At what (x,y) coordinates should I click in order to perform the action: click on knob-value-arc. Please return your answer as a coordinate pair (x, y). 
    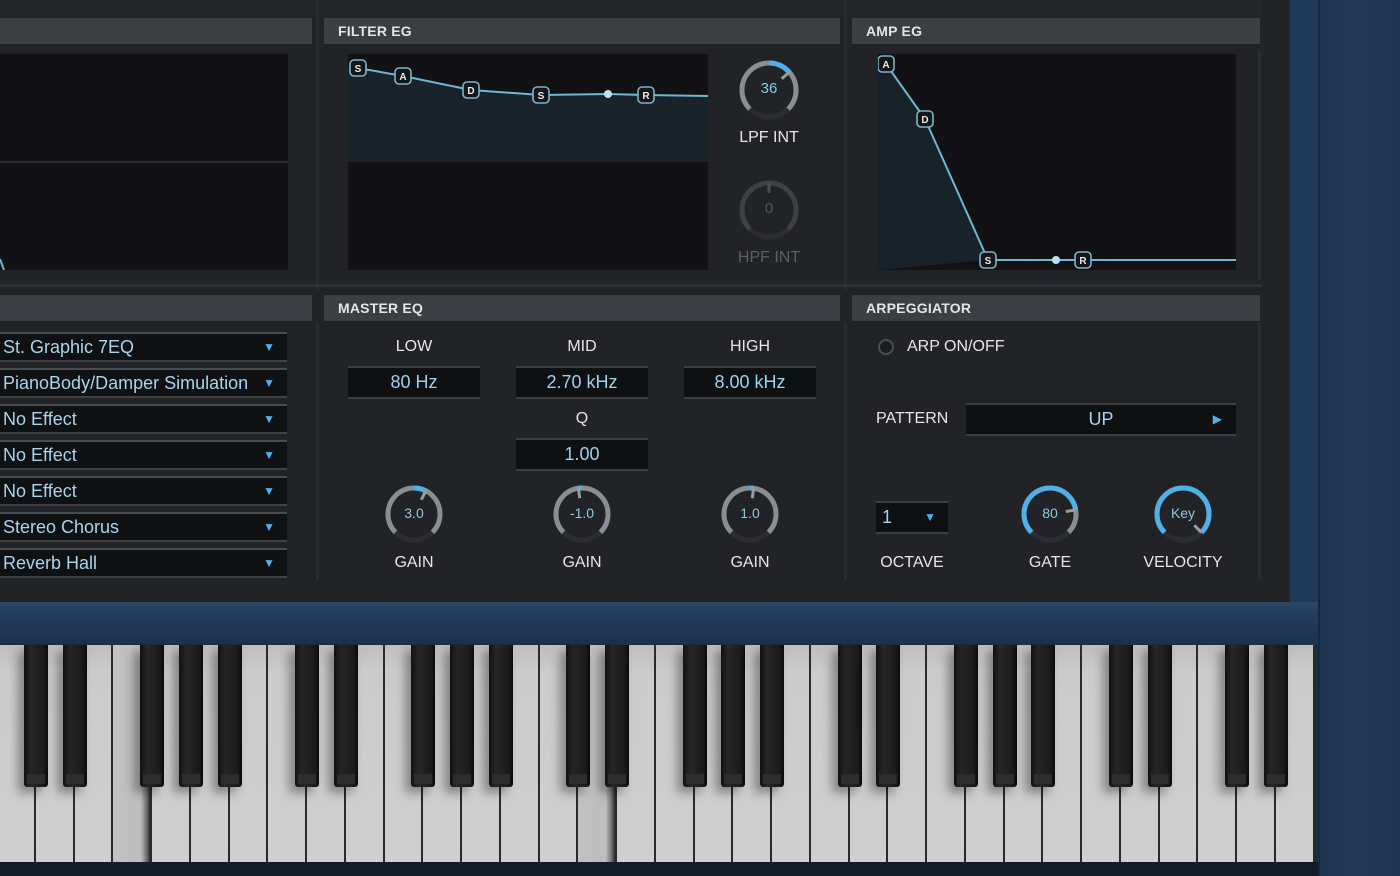
    Looking at the image, I should click on (420, 489).